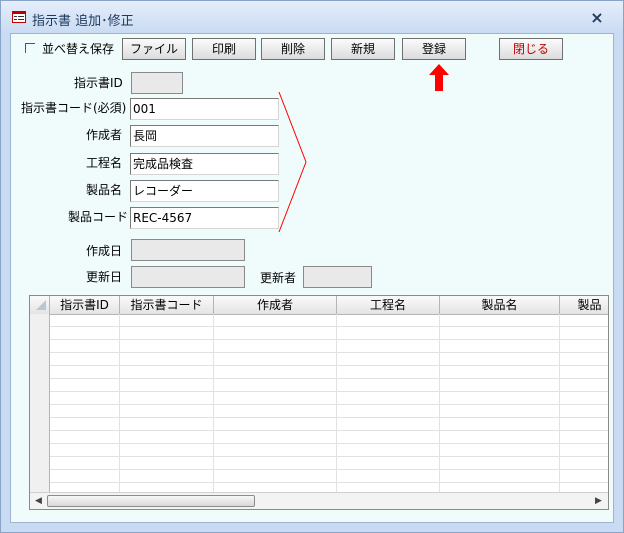 The height and width of the screenshot is (533, 624). I want to click on updated-field, so click(188, 277).